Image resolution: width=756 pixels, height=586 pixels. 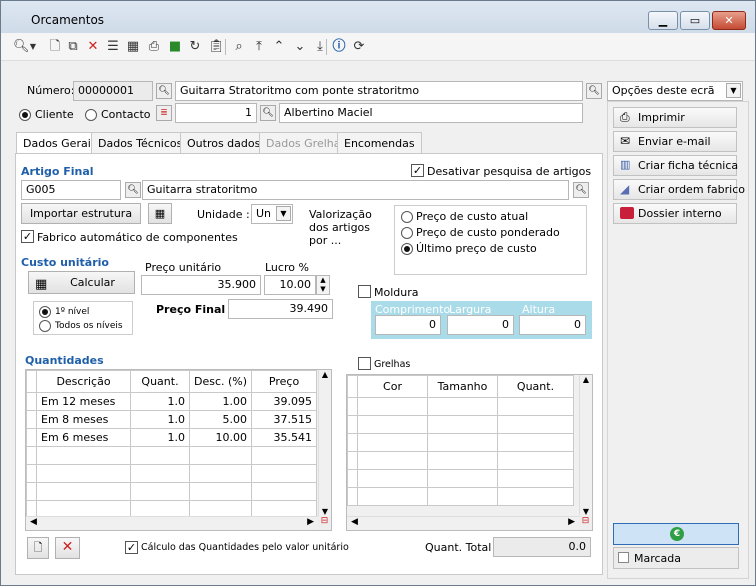 What do you see at coordinates (675, 117) in the screenshot?
I see `imprimir-button: ⎙ Imprimir` at bounding box center [675, 117].